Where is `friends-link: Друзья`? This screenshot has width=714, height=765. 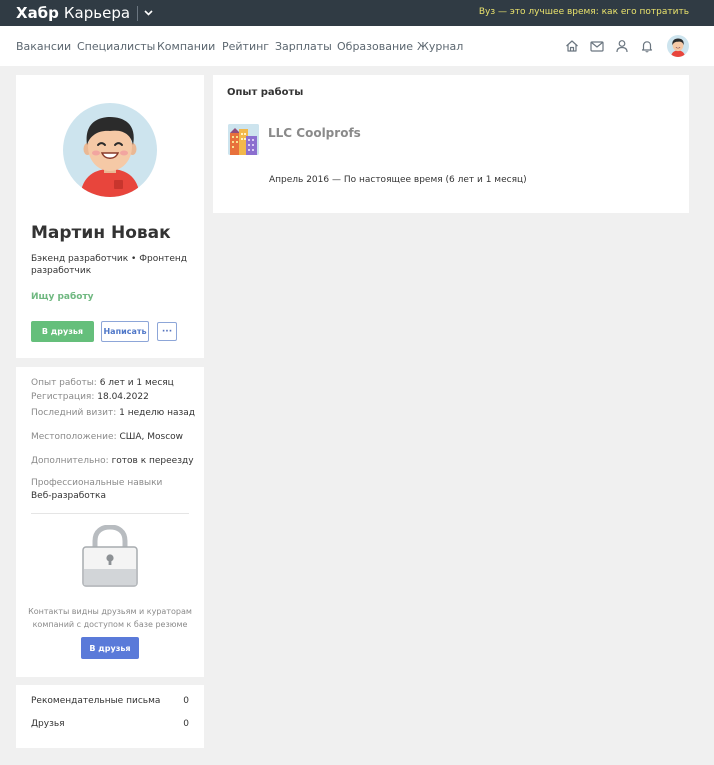 friends-link: Друзья is located at coordinates (48, 724).